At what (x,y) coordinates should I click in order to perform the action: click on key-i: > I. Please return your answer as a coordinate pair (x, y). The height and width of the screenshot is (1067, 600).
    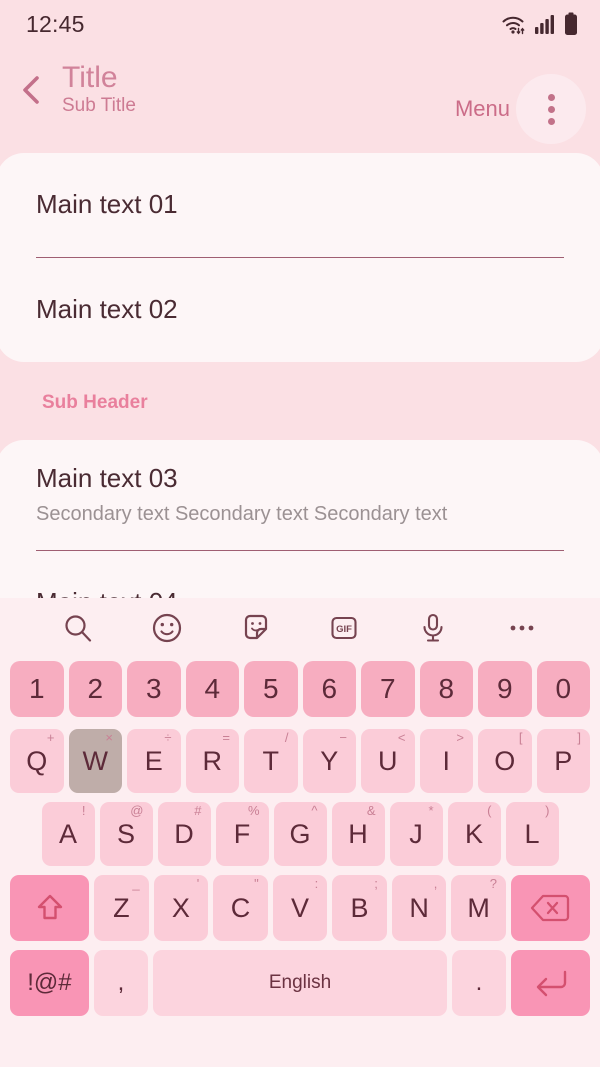
    Looking at the image, I should click on (446, 761).